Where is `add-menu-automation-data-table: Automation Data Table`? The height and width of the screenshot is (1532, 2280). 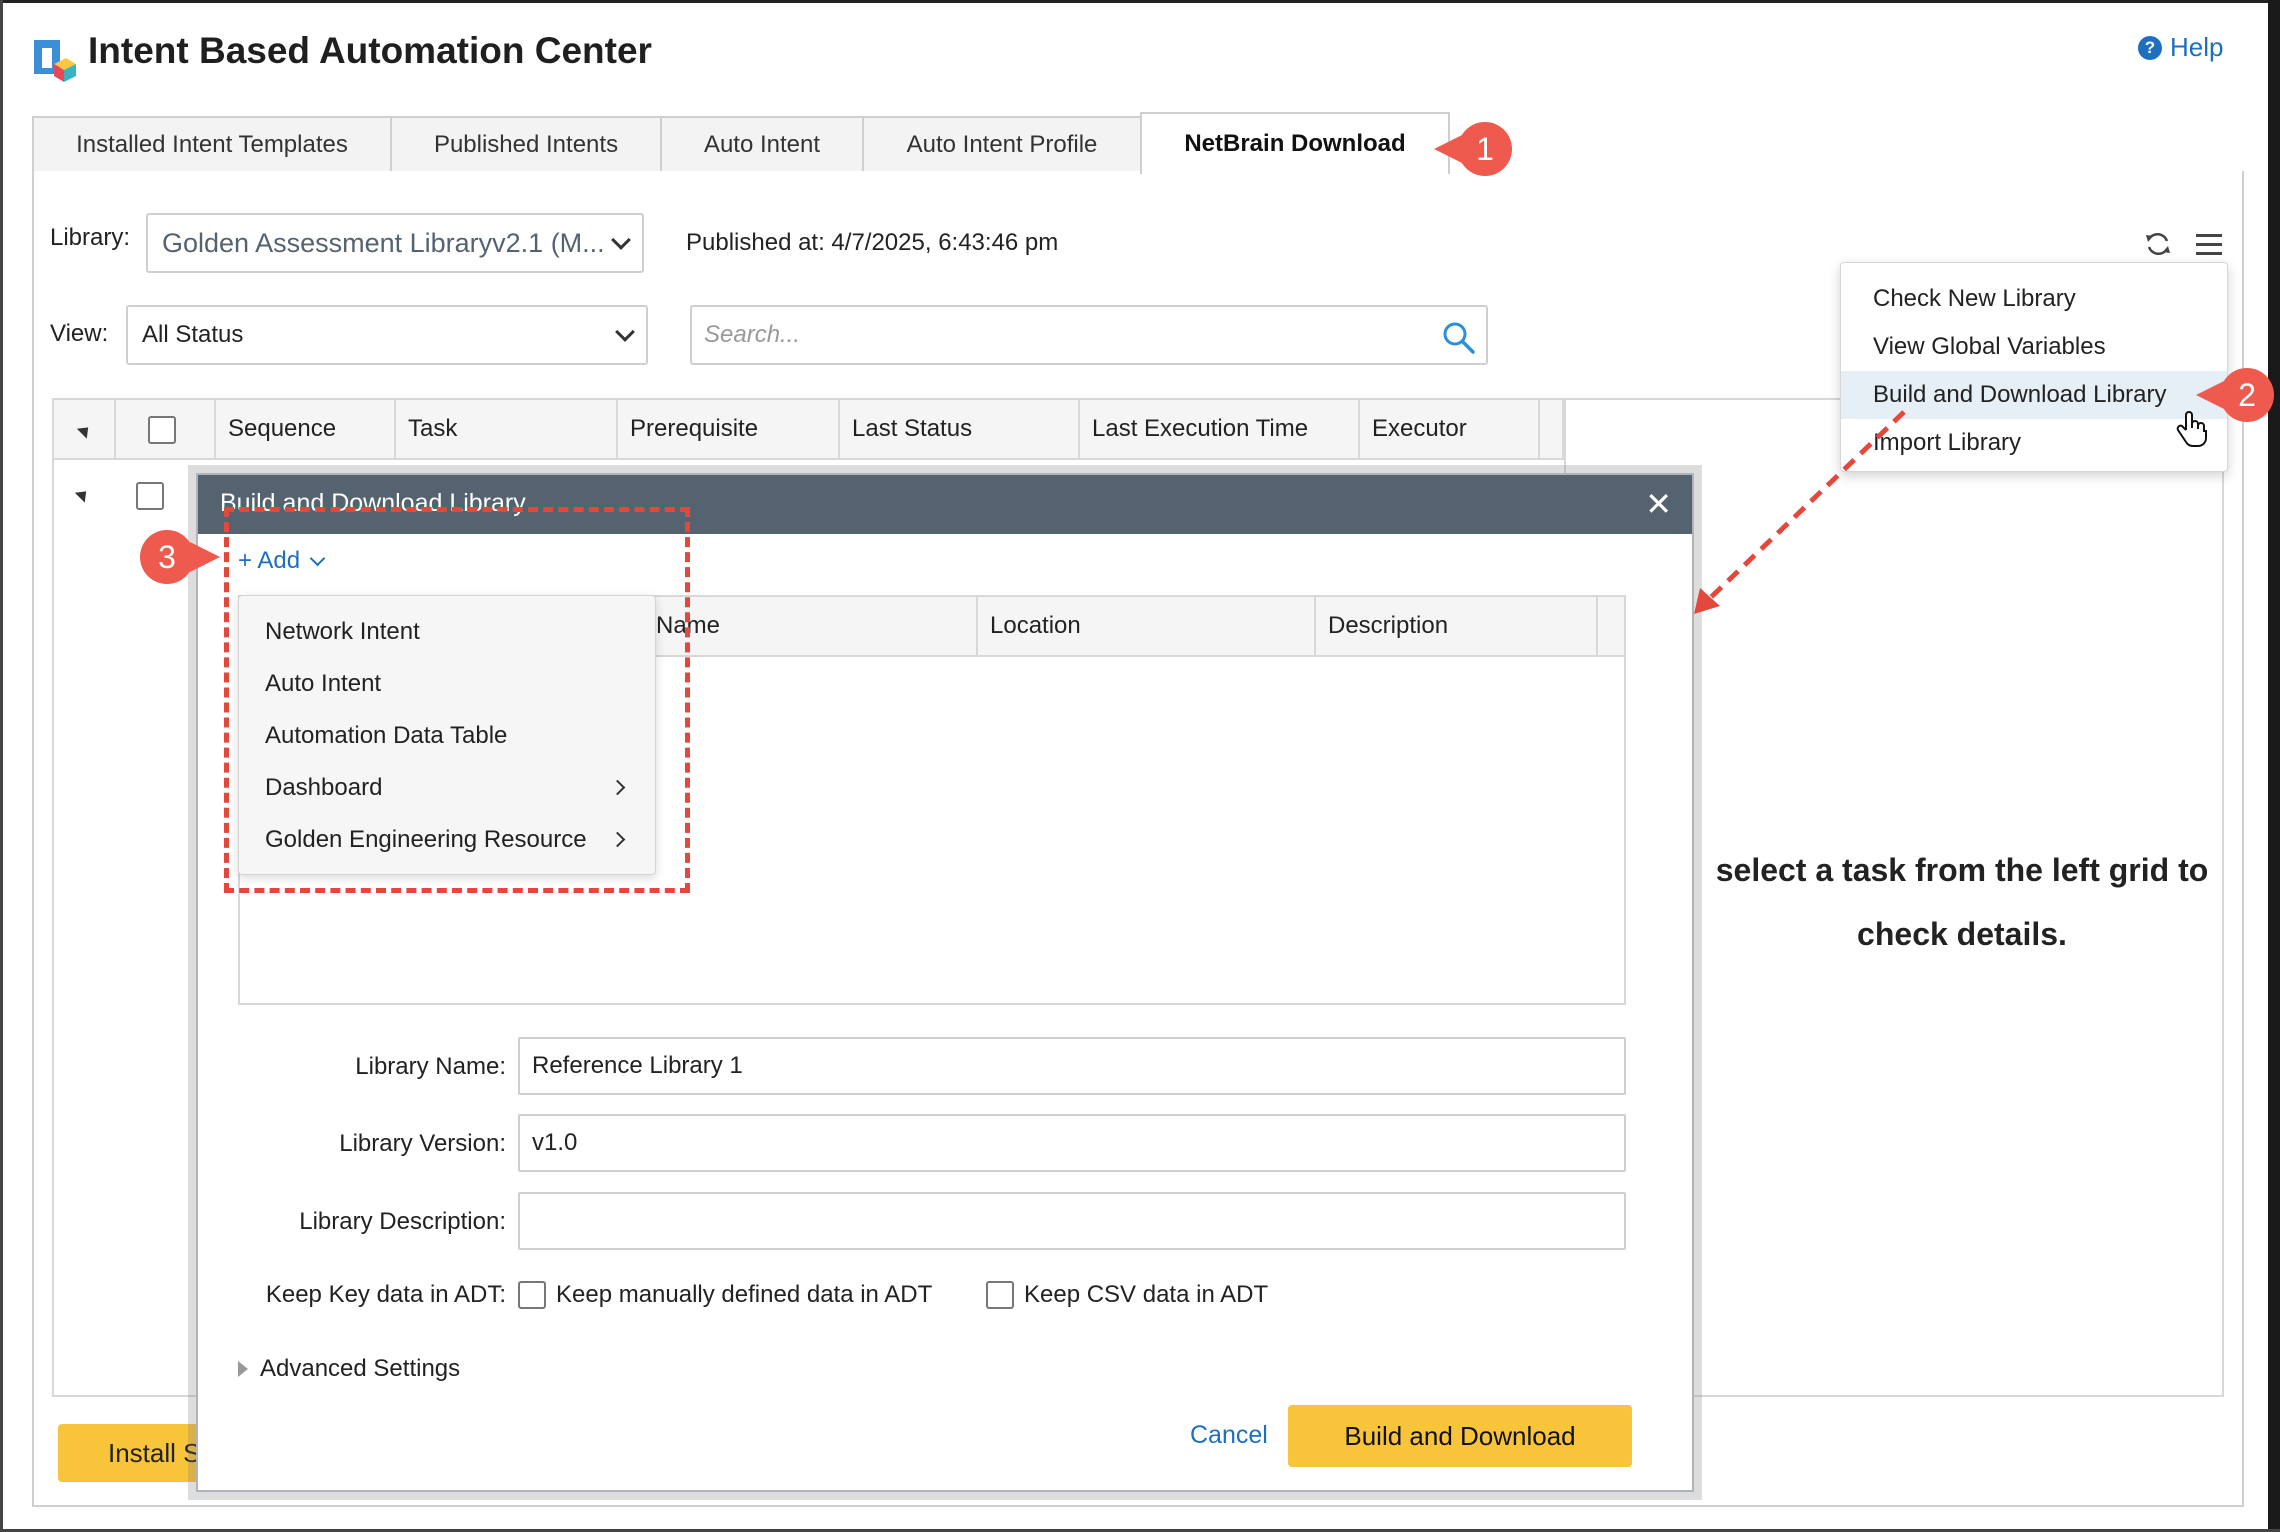
add-menu-automation-data-table: Automation Data Table is located at coordinates (447, 736).